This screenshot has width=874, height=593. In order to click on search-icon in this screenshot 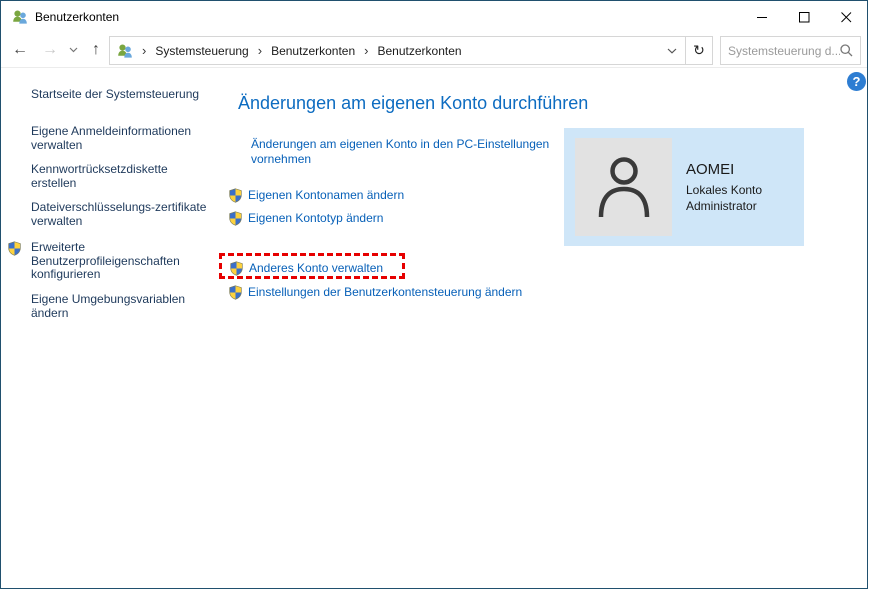, I will do `click(846, 50)`.